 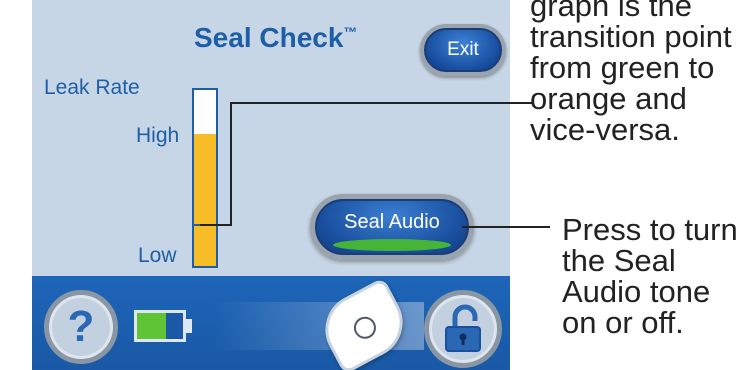 I want to click on battery-level-fill, so click(x=151, y=326).